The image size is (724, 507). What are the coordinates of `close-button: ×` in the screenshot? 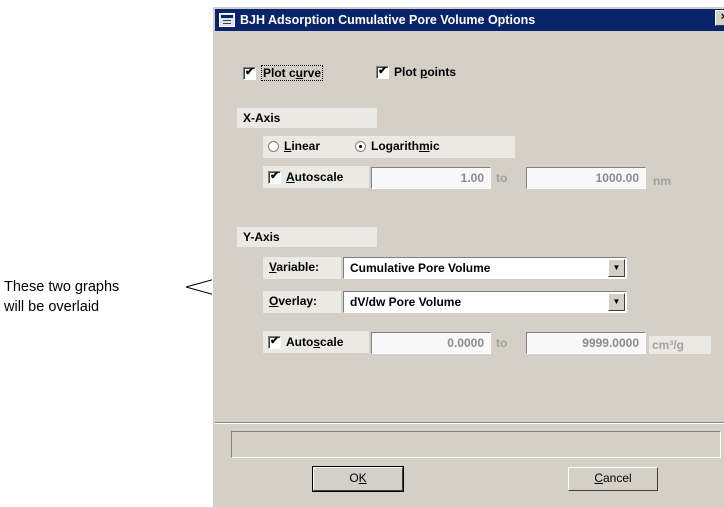 It's located at (719, 18).